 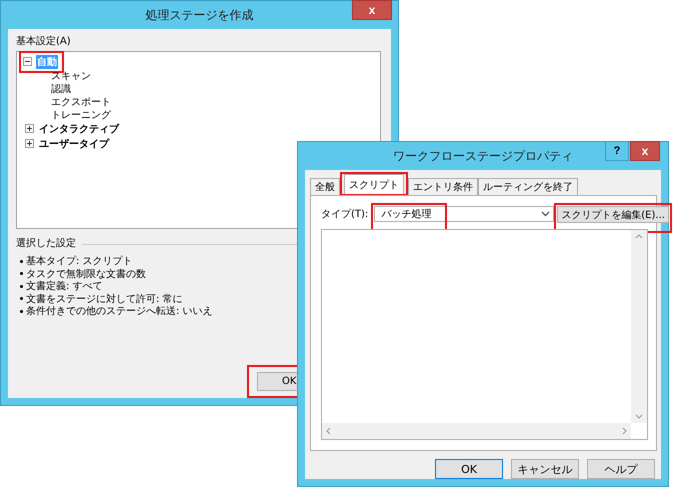 I want to click on tree-item: スキャン, so click(x=71, y=75).